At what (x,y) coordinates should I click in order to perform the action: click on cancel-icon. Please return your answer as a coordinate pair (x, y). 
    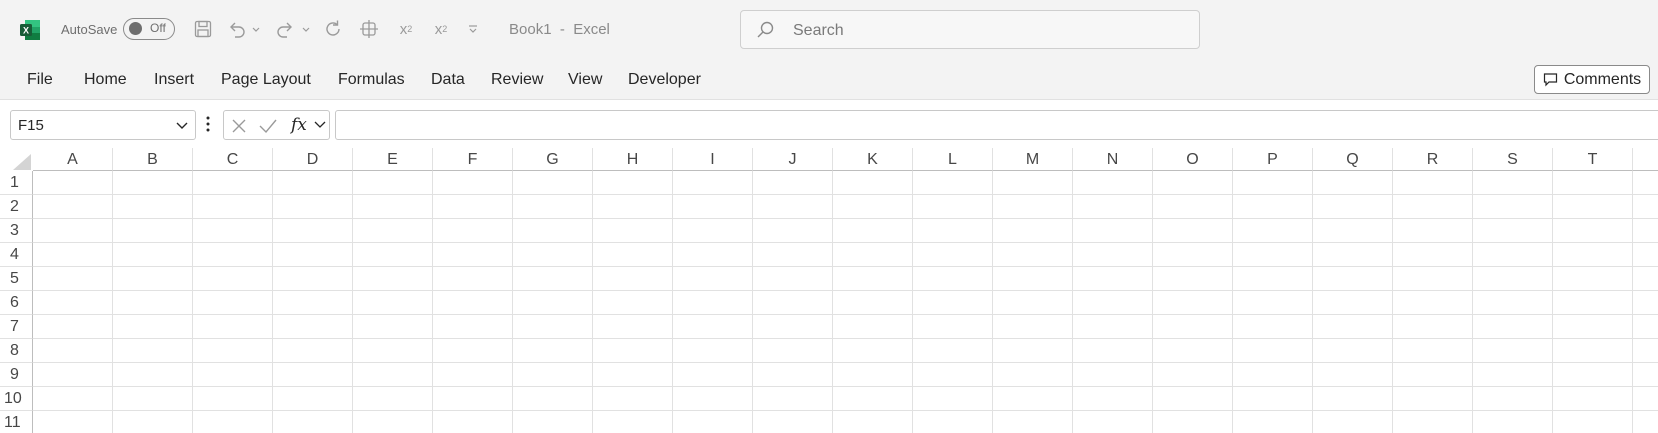
    Looking at the image, I should click on (239, 126).